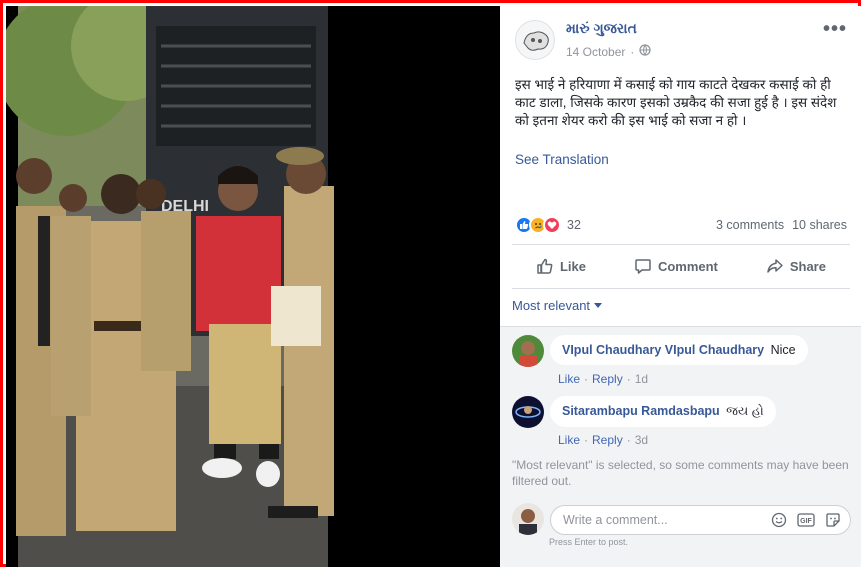 This screenshot has width=861, height=567. I want to click on caret-down-icon, so click(598, 305).